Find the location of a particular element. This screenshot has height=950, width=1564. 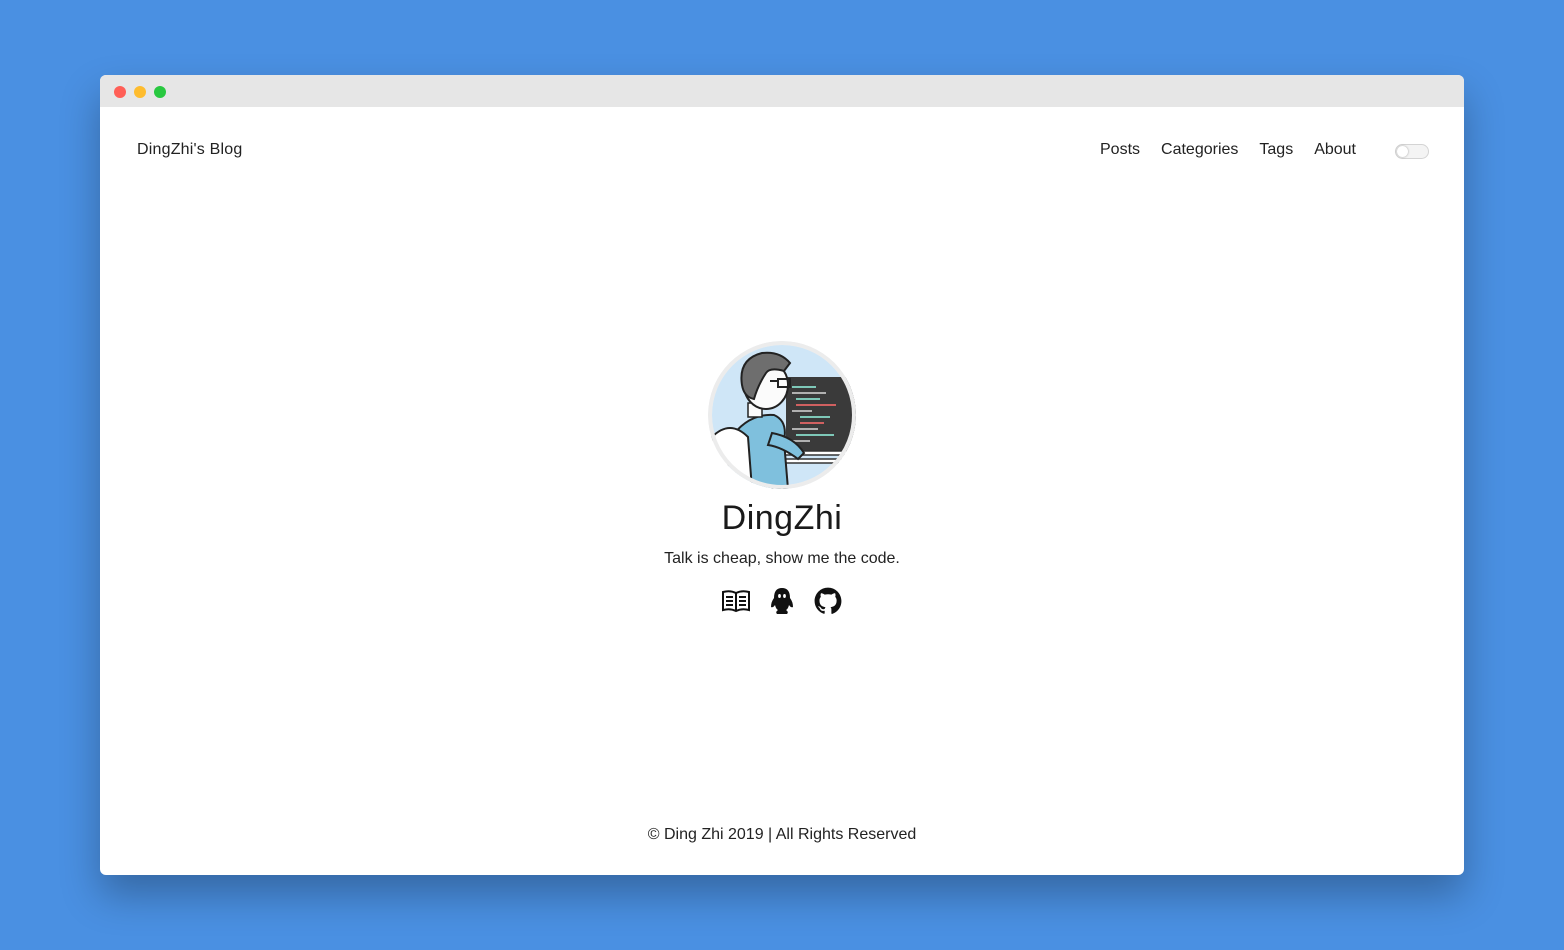

profile-name: DingZhi is located at coordinates (782, 518).